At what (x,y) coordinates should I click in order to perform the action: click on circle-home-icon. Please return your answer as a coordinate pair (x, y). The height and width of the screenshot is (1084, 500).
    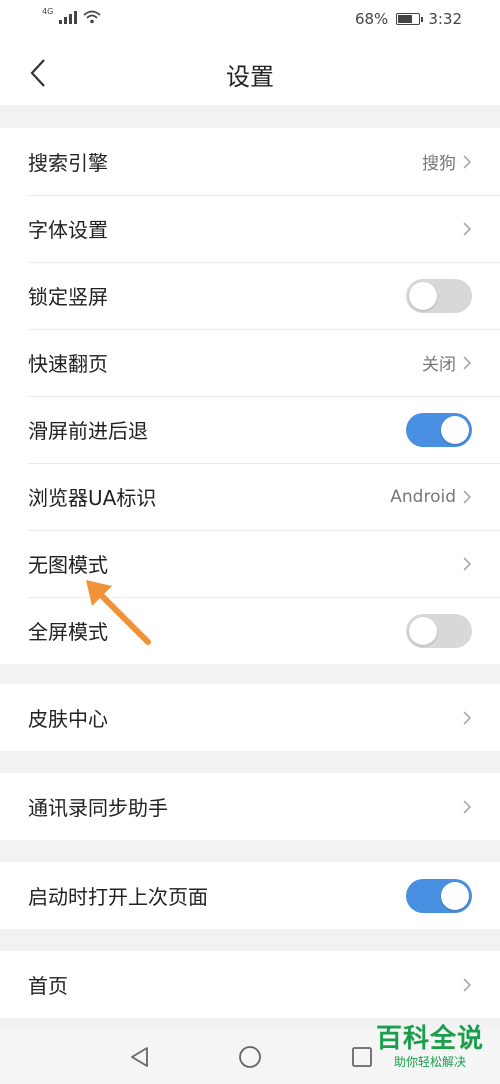
    Looking at the image, I should click on (250, 1057).